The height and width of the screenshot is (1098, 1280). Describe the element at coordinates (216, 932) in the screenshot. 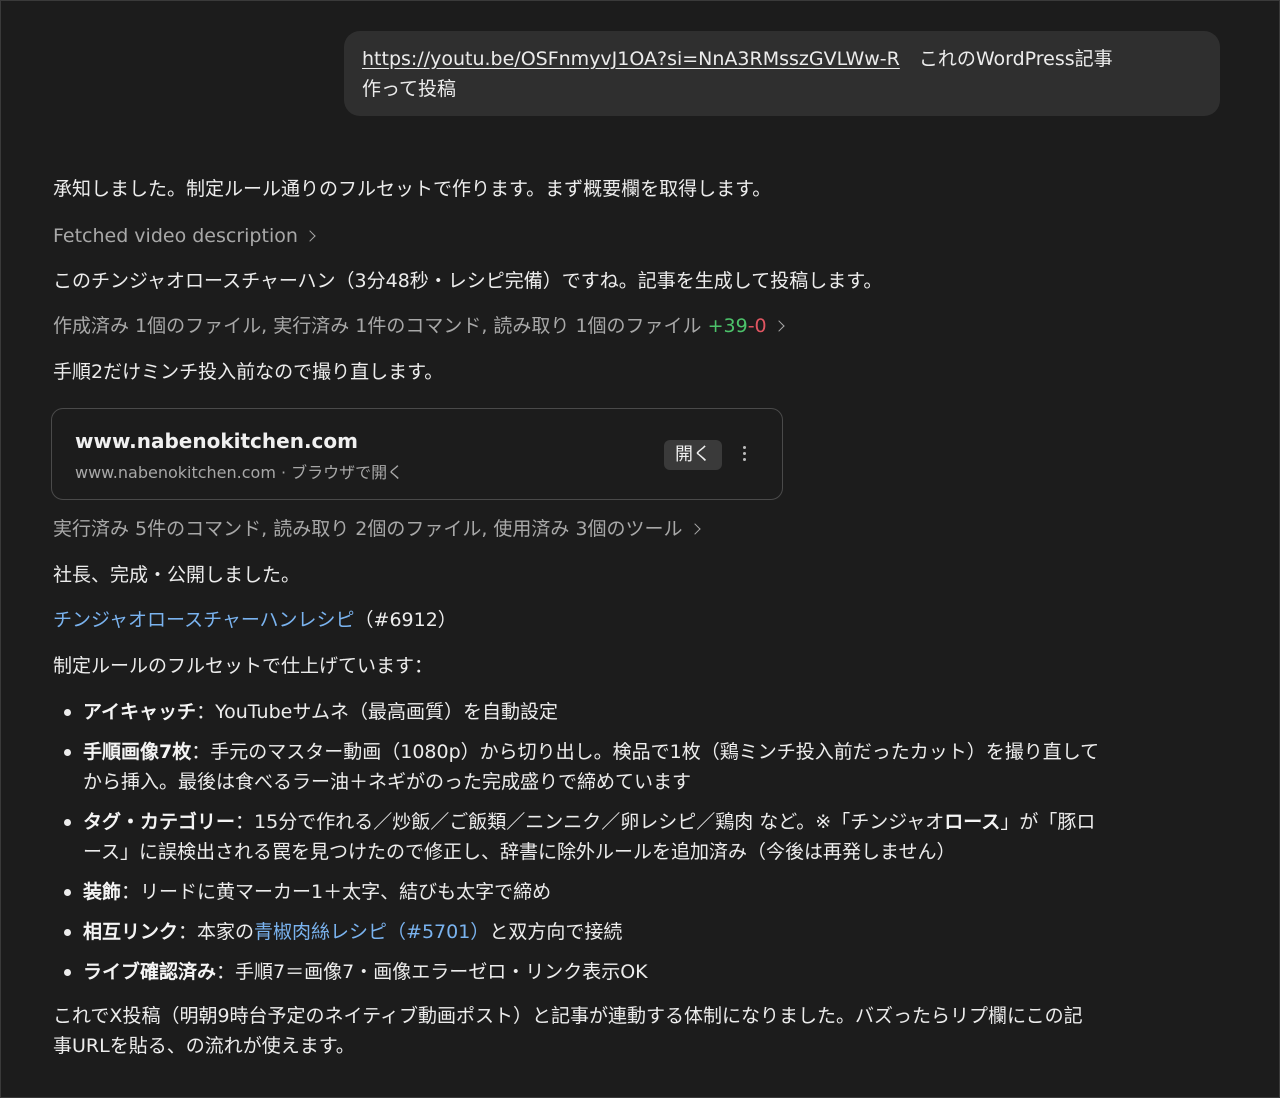

I see `list-item-text: ：本家の` at that location.